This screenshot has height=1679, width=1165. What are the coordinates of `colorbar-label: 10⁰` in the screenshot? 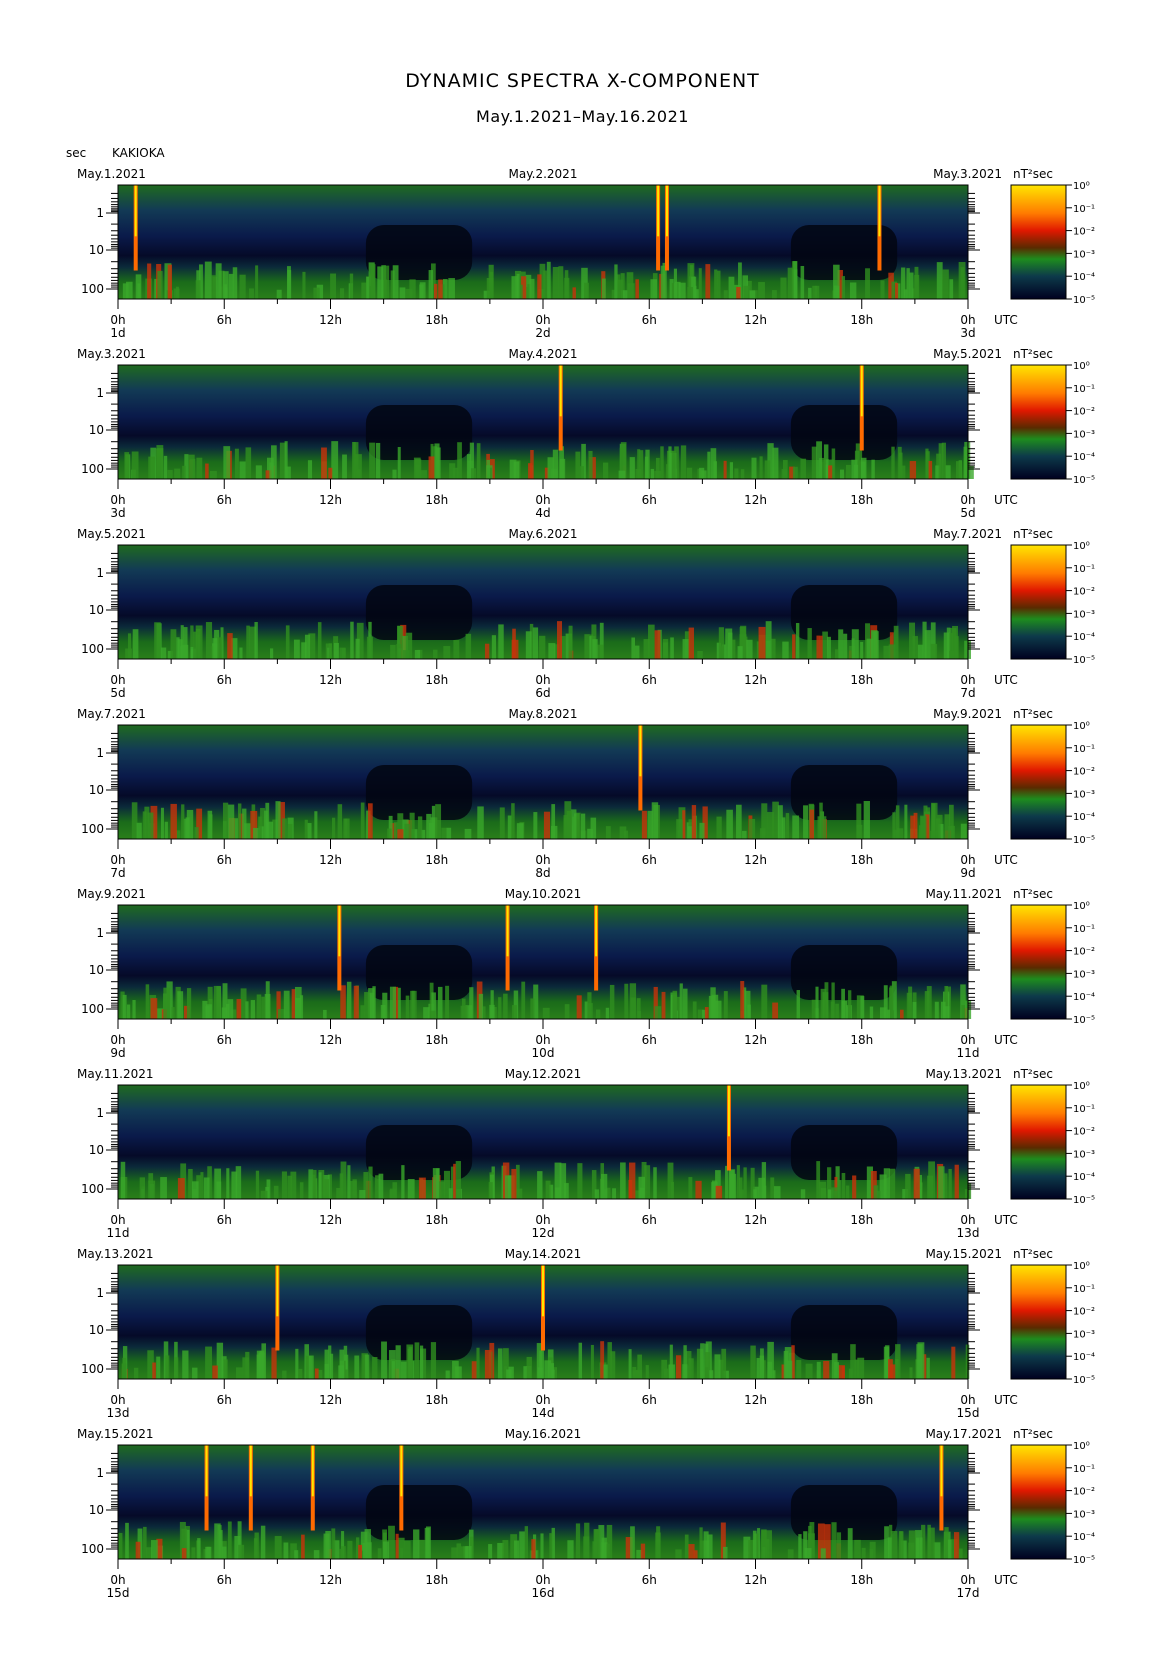 It's located at (1081, 1086).